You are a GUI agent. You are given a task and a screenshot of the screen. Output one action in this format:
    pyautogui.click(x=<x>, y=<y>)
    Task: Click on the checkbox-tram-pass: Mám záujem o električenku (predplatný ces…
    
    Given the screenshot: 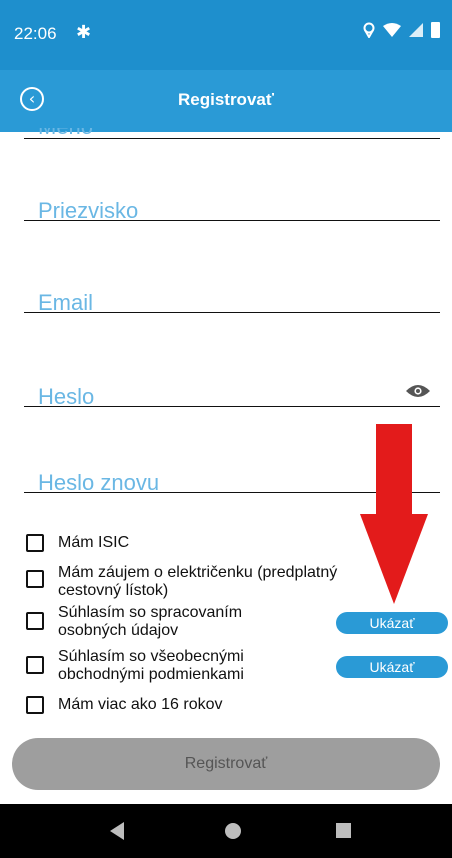 What is the action you would take?
    pyautogui.click(x=181, y=582)
    